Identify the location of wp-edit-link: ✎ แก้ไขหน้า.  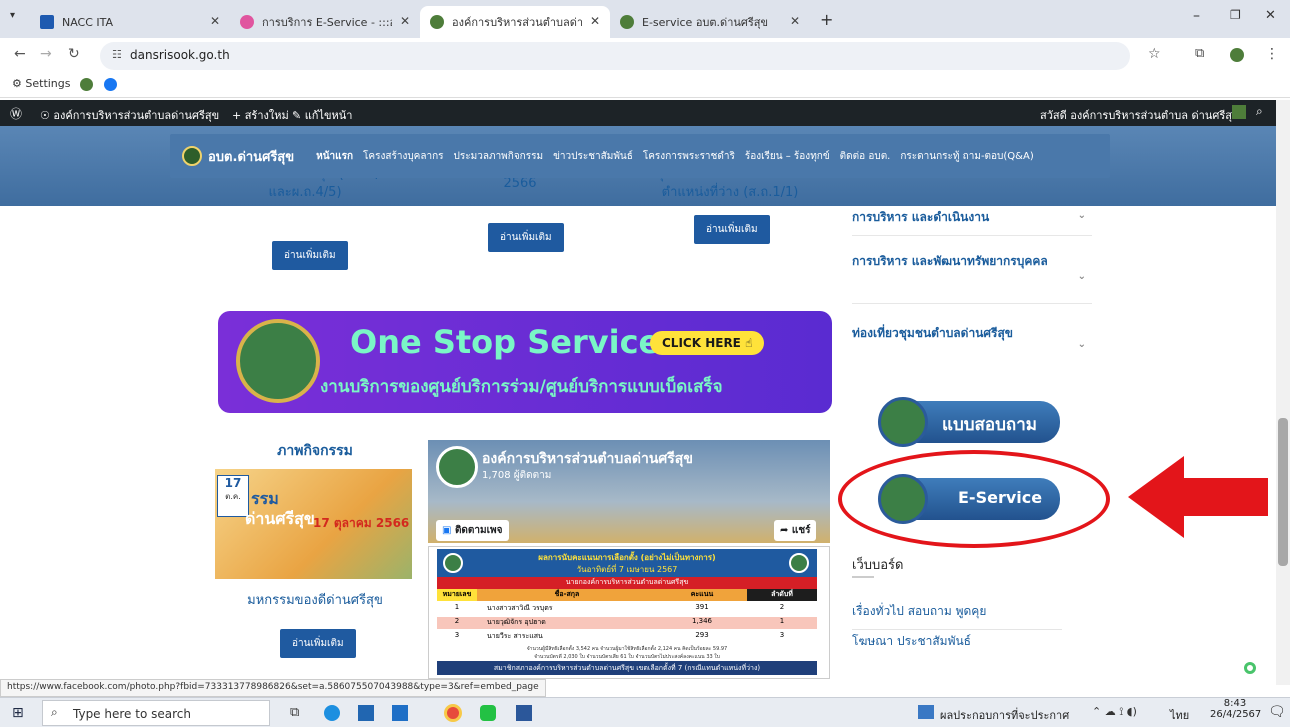
(322, 115).